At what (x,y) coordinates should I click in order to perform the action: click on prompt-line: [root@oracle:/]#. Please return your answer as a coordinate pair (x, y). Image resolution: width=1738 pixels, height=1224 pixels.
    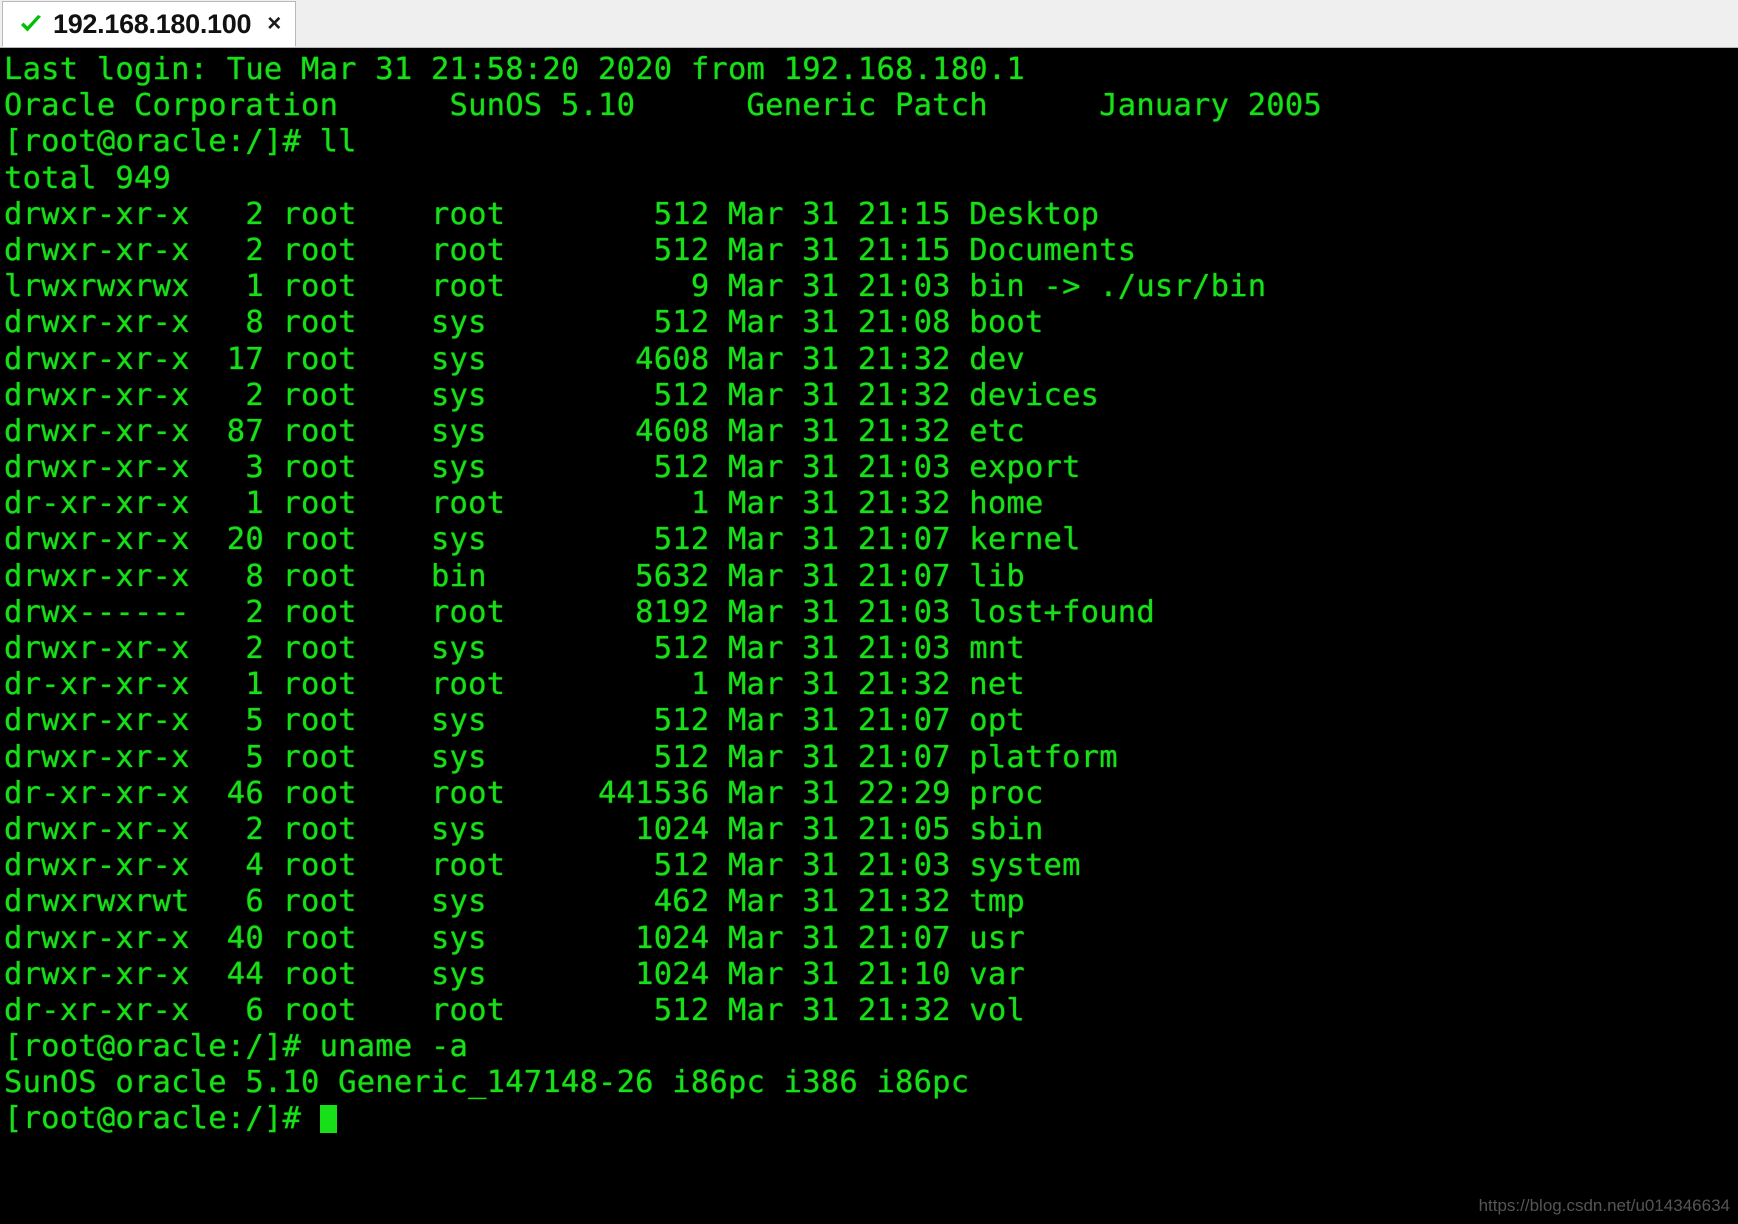
    Looking at the image, I should click on (871, 1119).